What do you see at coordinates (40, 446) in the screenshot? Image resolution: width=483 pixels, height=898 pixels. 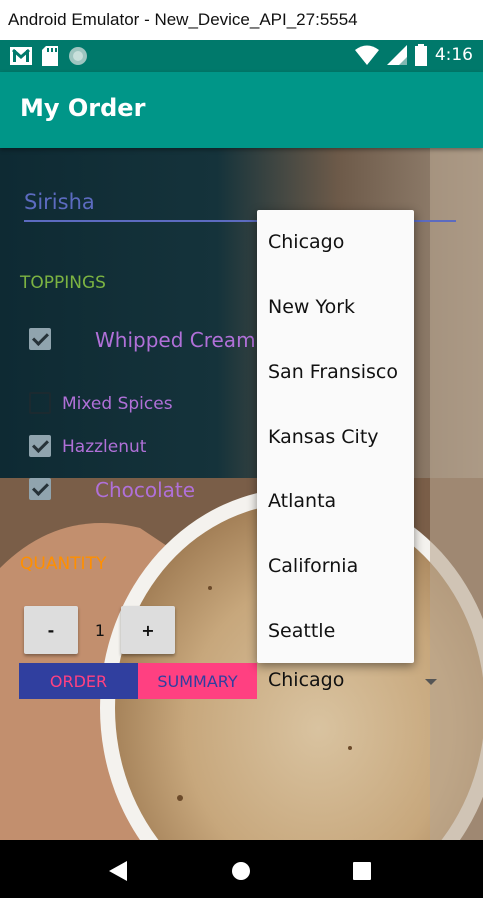 I see `hazzlenut-checkbox` at bounding box center [40, 446].